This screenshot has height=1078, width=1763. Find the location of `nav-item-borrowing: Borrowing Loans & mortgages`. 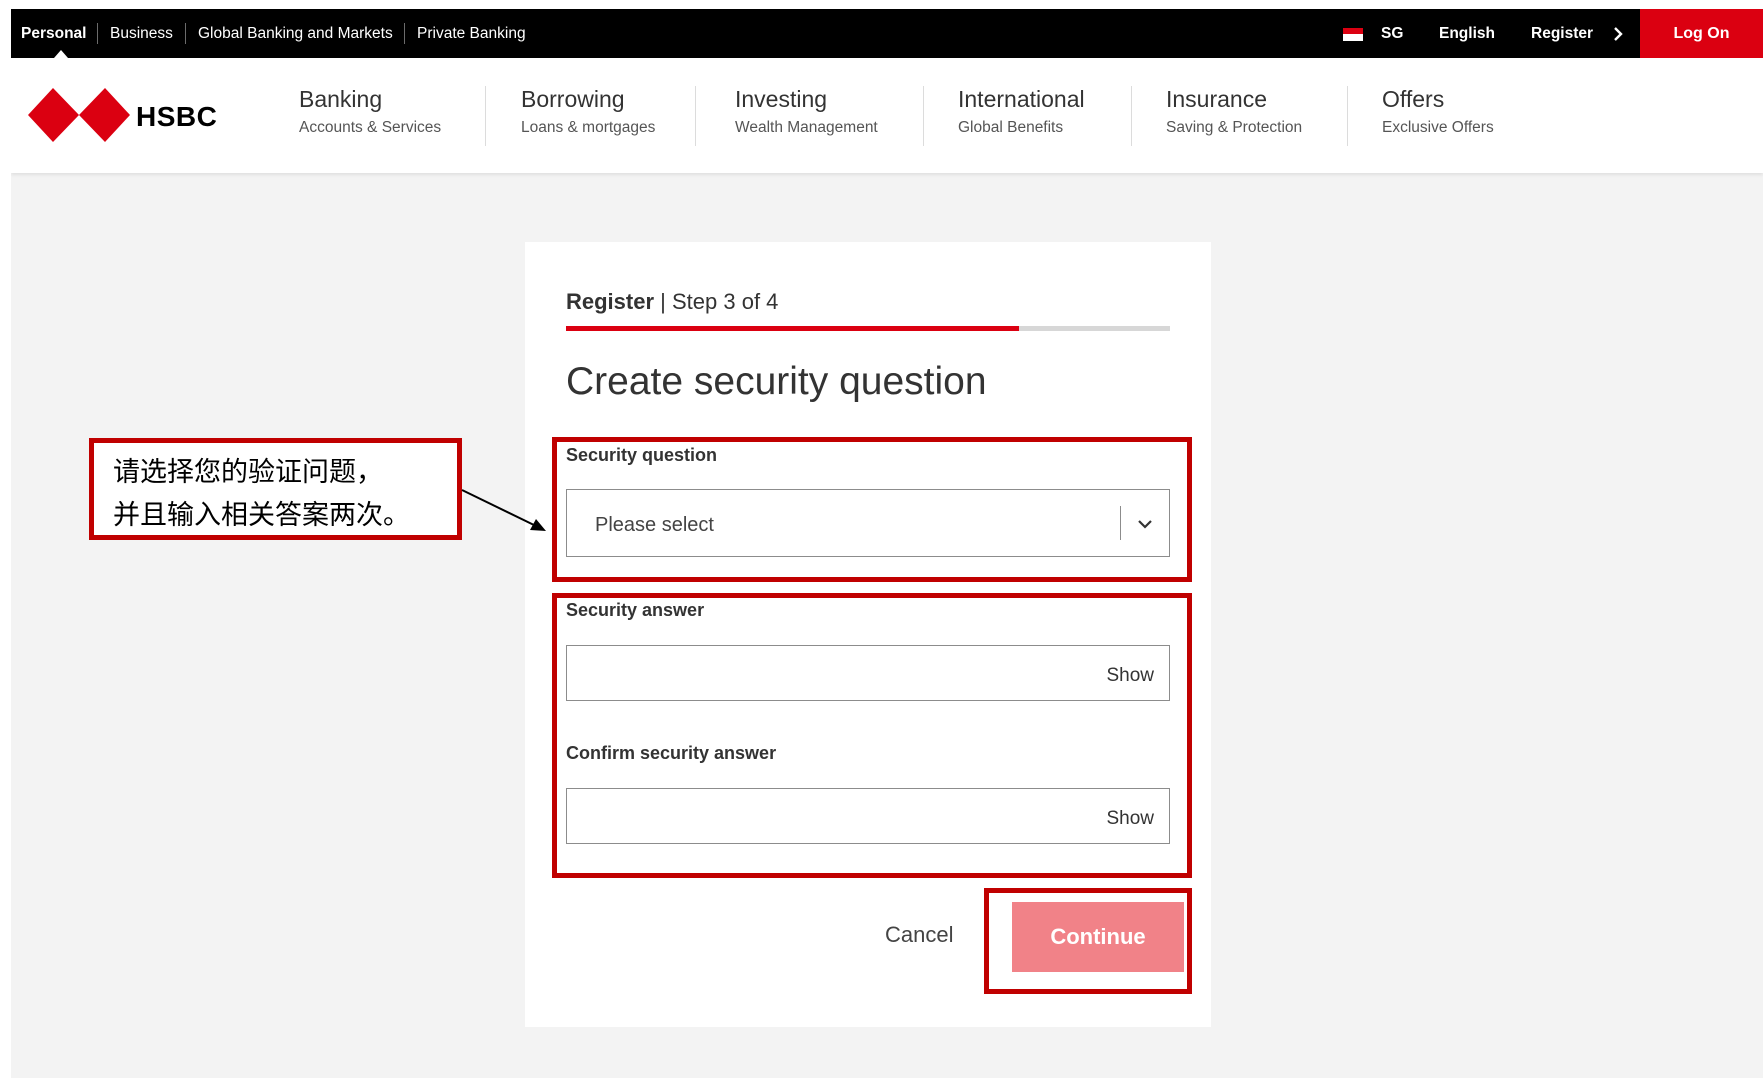

nav-item-borrowing: Borrowing Loans & mortgages is located at coordinates (588, 110).